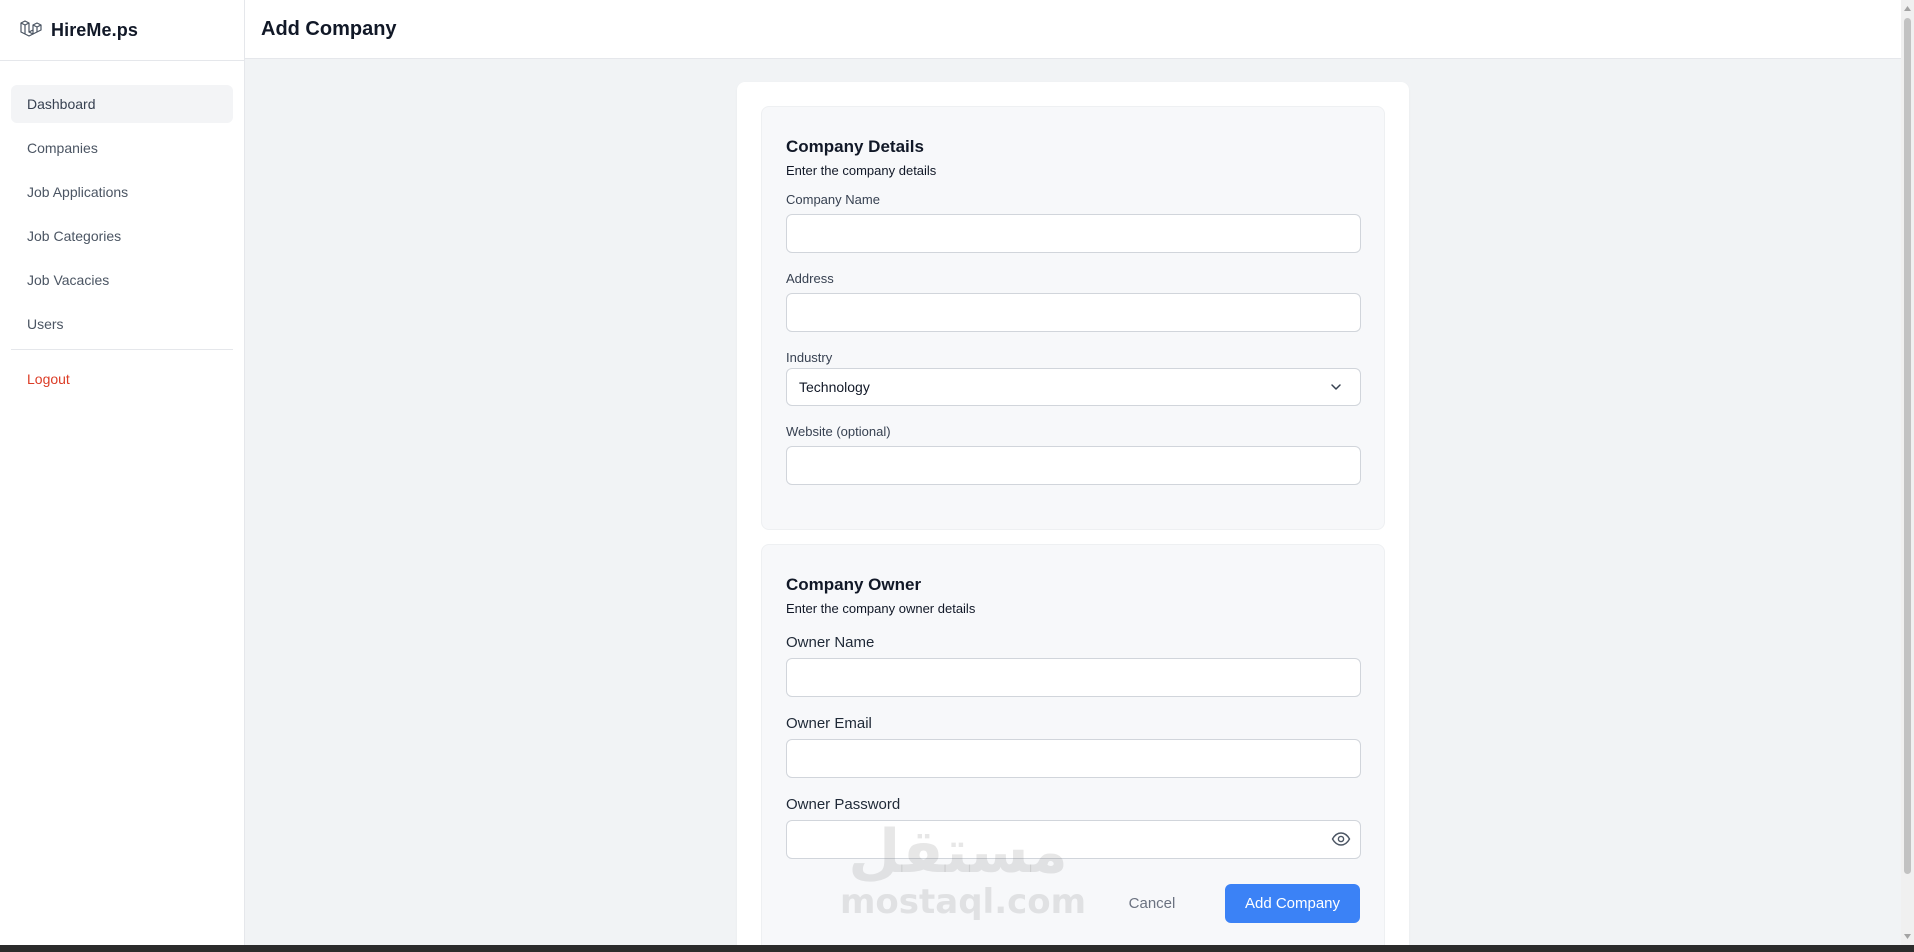  I want to click on owner-name-label: Owner Name, so click(830, 642).